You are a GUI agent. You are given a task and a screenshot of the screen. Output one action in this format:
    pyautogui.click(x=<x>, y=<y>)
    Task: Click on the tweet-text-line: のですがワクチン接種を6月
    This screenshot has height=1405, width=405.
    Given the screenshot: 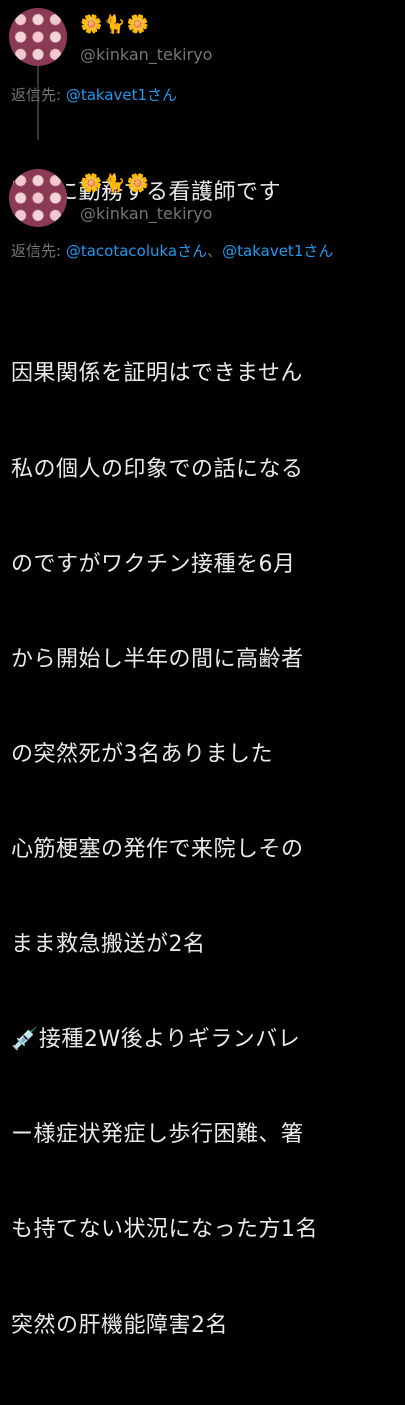 What is the action you would take?
    pyautogui.click(x=153, y=564)
    